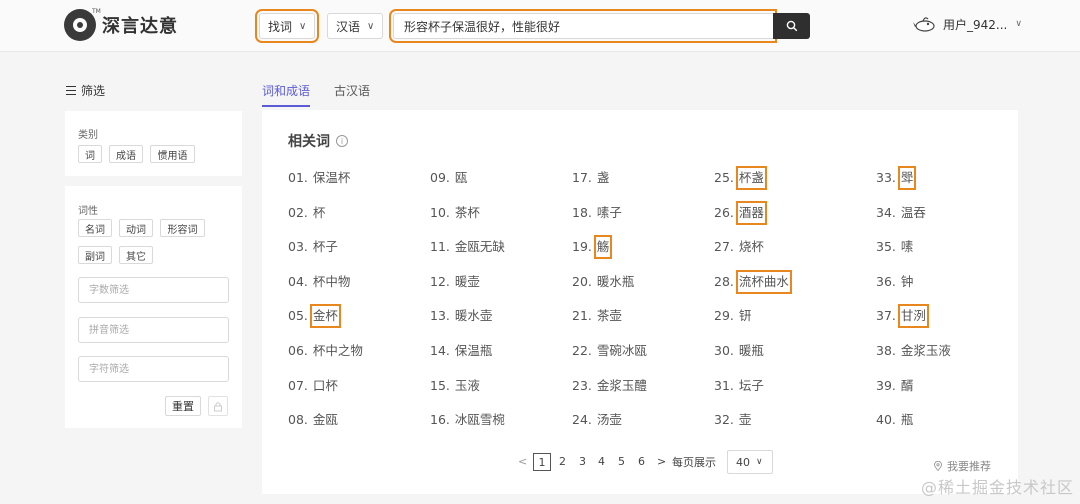  Describe the element at coordinates (592, 247) in the screenshot. I see `result-word-item: 19. 觞` at that location.